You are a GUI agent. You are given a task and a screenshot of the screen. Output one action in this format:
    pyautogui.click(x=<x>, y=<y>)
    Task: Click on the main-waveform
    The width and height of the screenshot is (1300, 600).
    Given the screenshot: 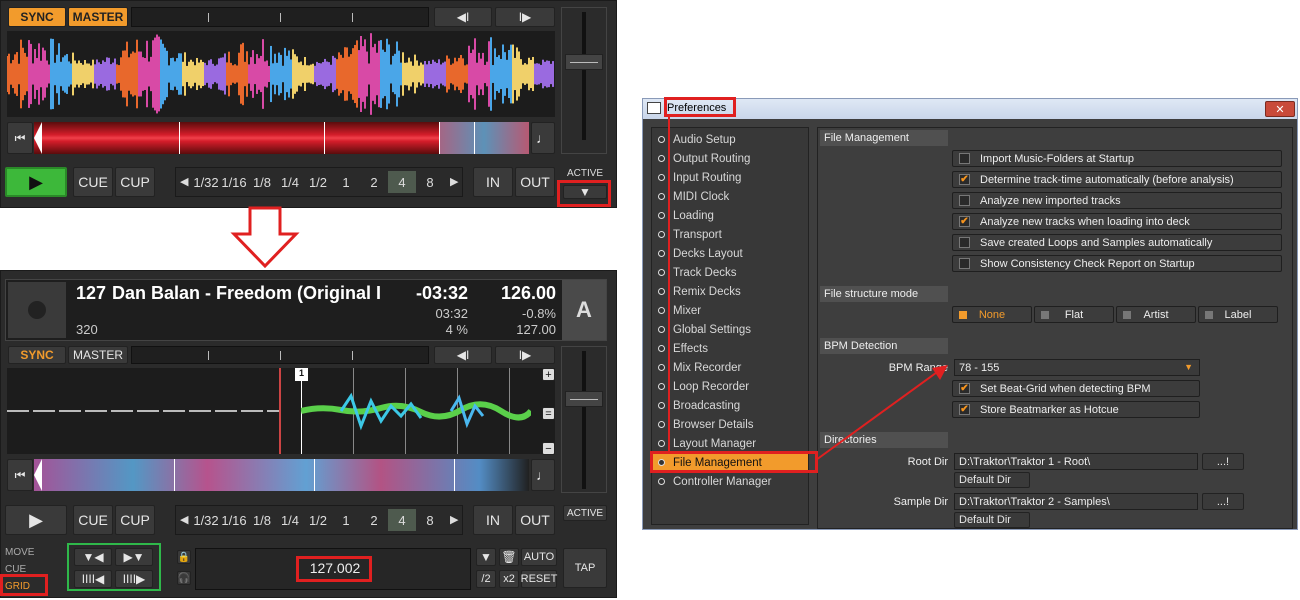 What is the action you would take?
    pyautogui.click(x=281, y=74)
    